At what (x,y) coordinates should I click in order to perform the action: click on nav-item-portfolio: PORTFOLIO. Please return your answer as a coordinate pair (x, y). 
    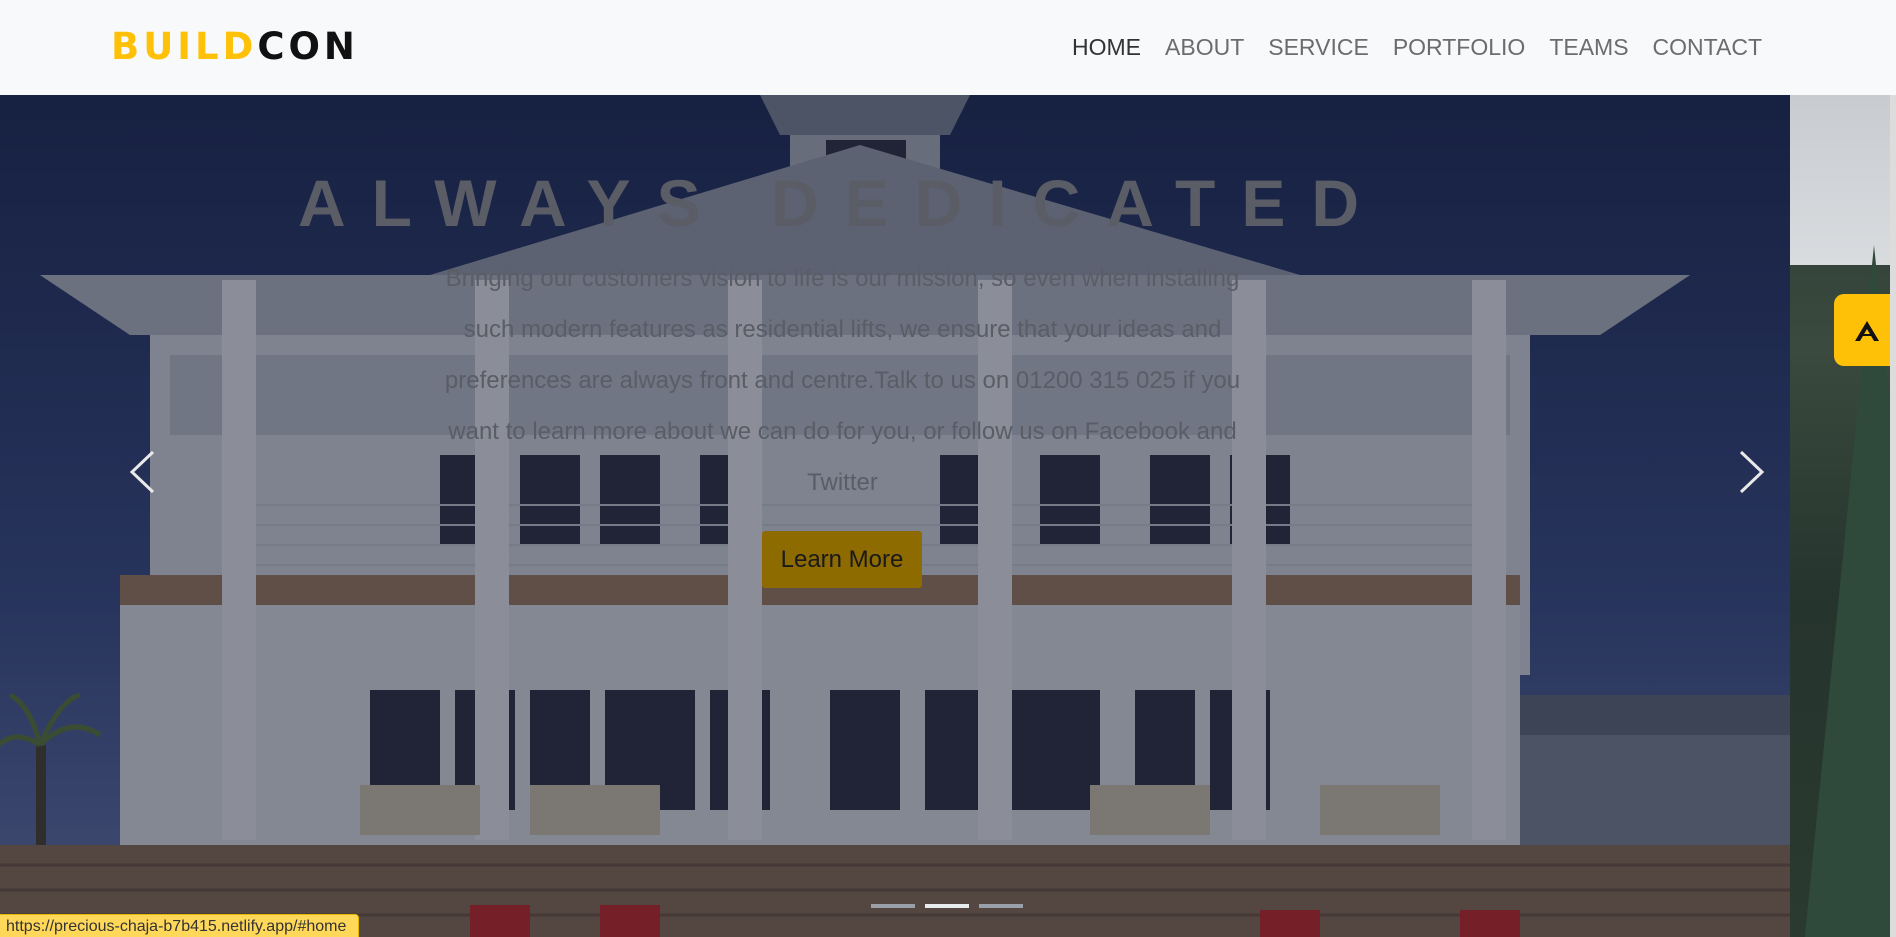
    Looking at the image, I should click on (1459, 47).